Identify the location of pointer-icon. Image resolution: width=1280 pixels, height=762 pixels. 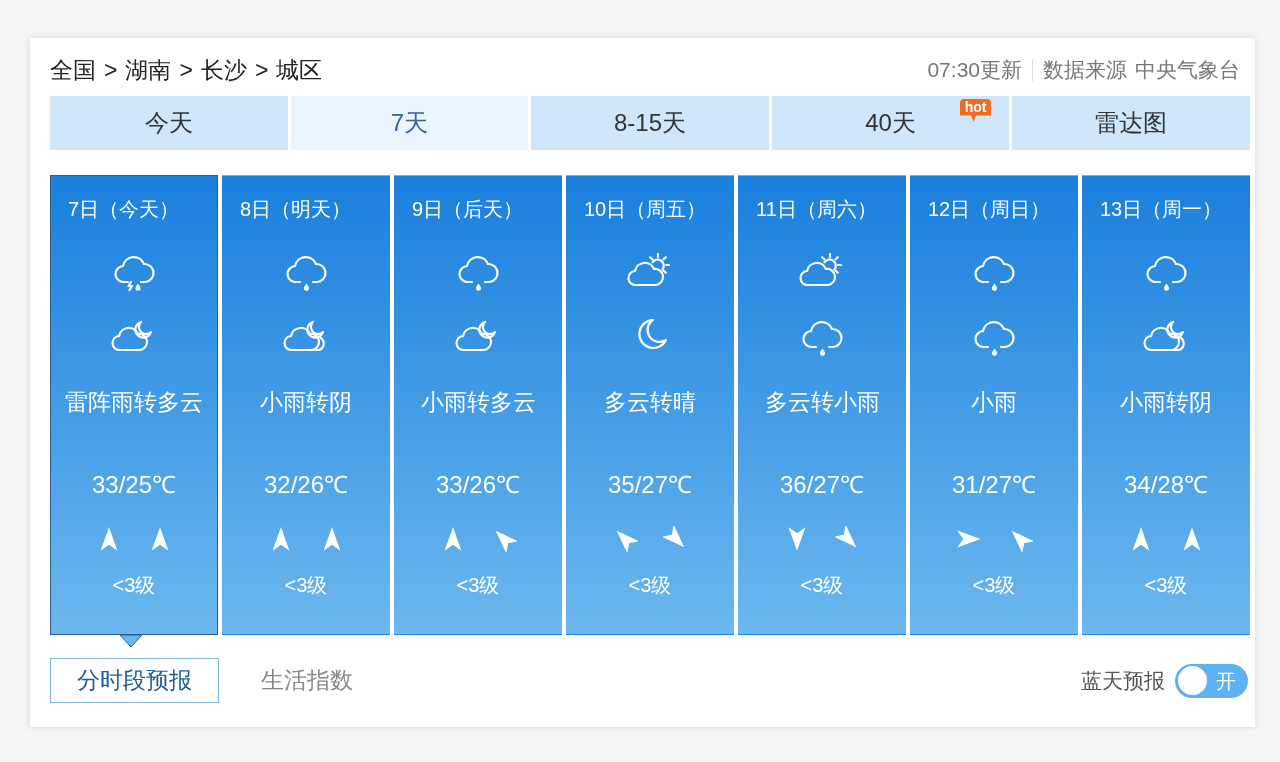
(131, 641).